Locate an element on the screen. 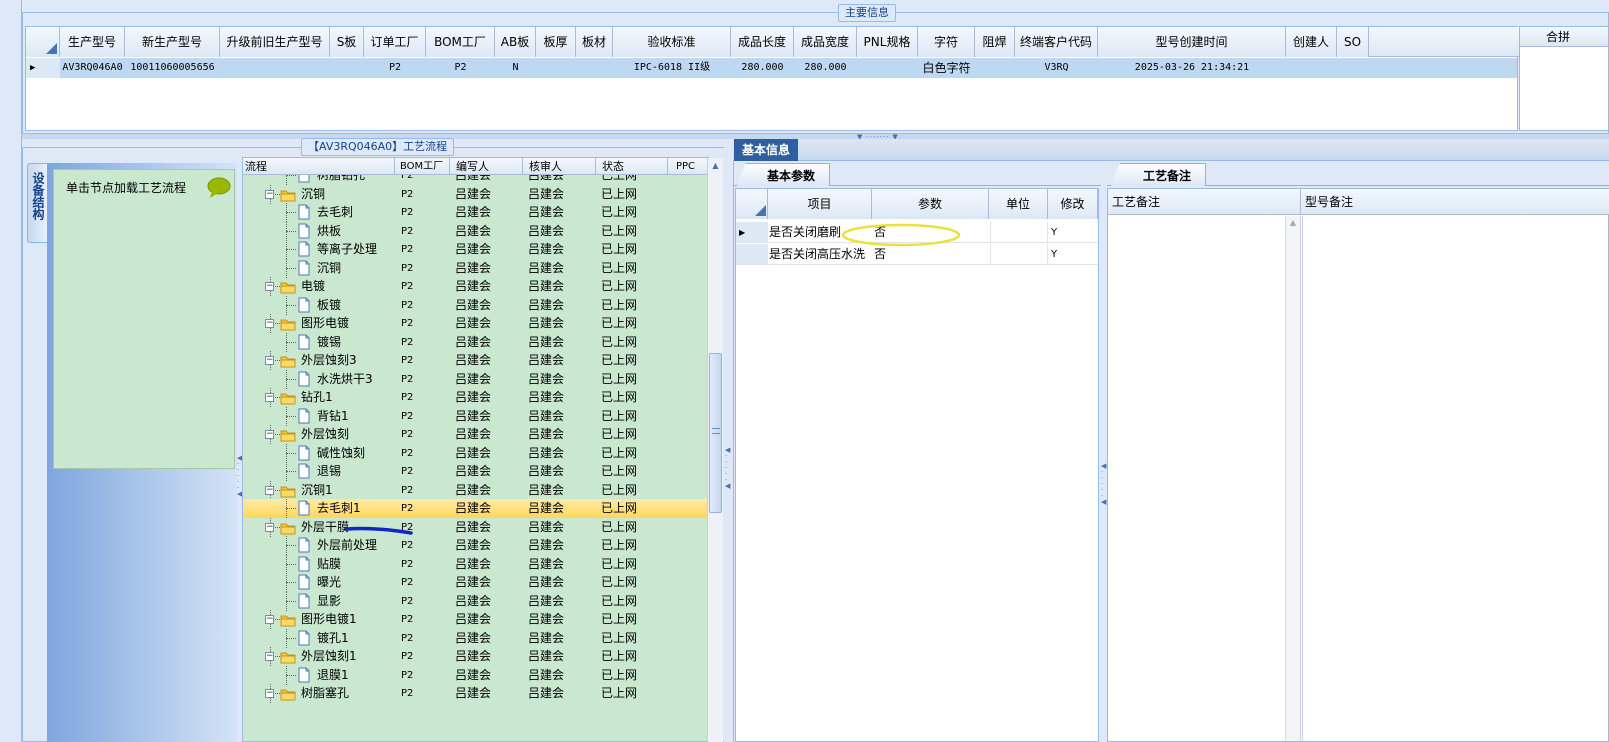  tree-item-row: 镀锡 P2 吕建会 吕建会 已上网 is located at coordinates (475, 342).